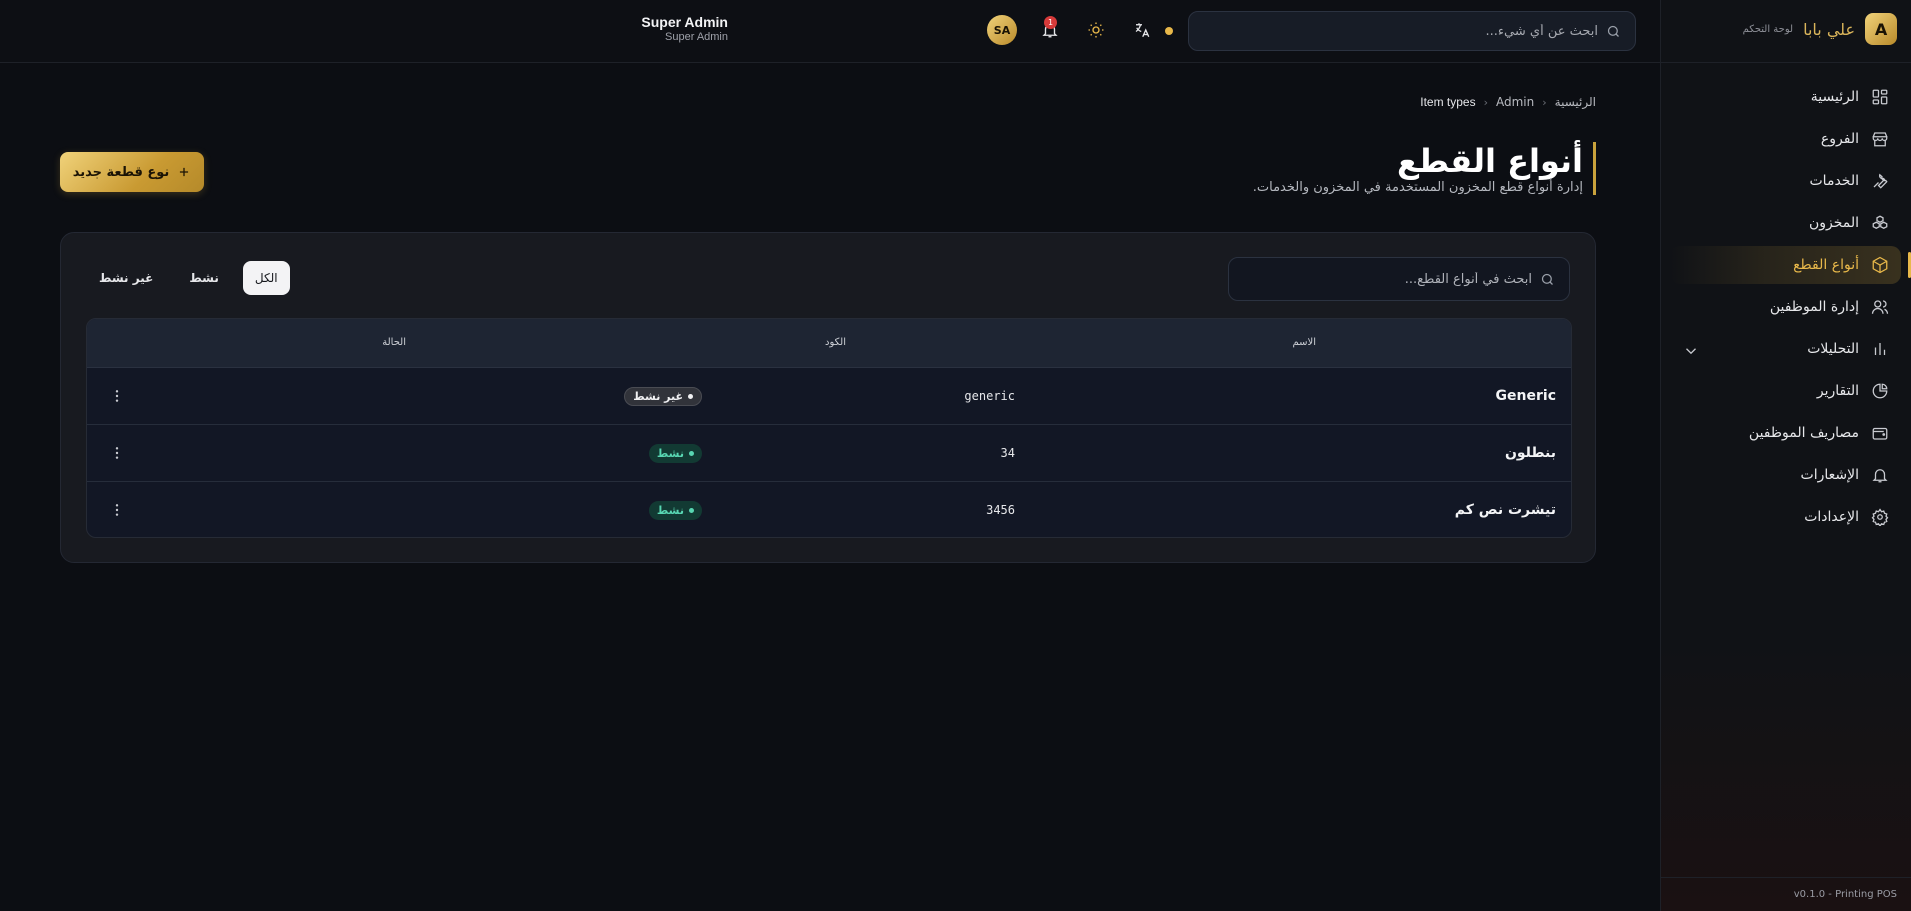  I want to click on sun-icon, so click(1096, 30).